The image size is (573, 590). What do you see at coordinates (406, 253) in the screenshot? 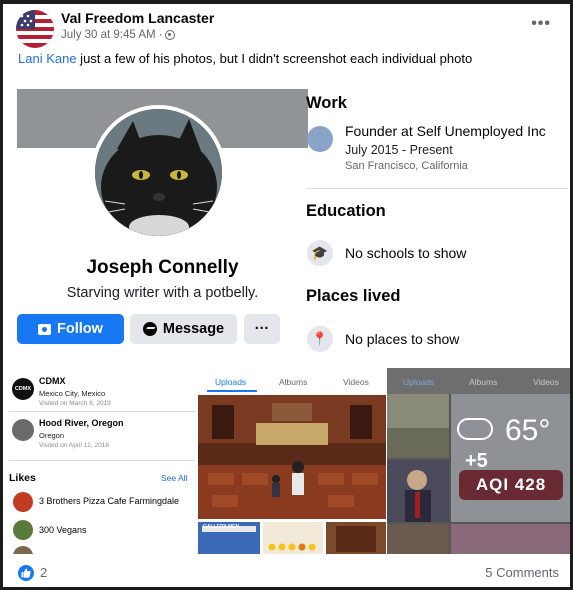
I see `education-value: No schools to show` at bounding box center [406, 253].